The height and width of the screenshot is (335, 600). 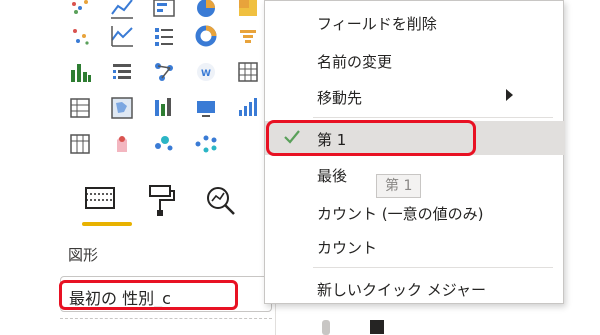 What do you see at coordinates (122, 11) in the screenshot?
I see `line-chart-icon` at bounding box center [122, 11].